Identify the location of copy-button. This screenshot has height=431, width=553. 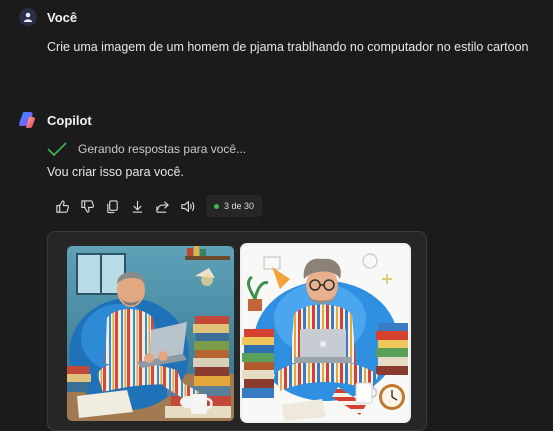
(112, 206).